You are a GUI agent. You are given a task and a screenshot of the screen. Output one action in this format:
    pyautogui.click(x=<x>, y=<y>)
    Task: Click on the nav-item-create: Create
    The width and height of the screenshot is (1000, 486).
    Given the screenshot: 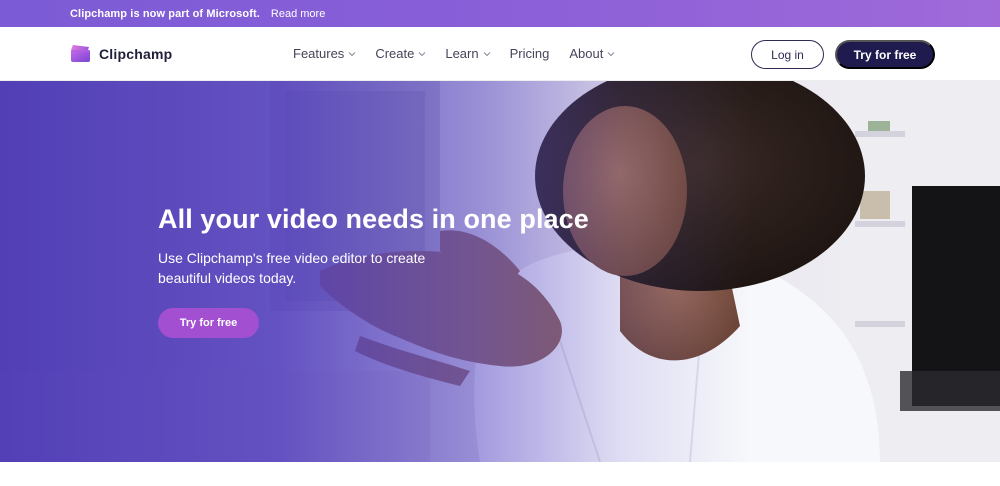 What is the action you would take?
    pyautogui.click(x=400, y=53)
    